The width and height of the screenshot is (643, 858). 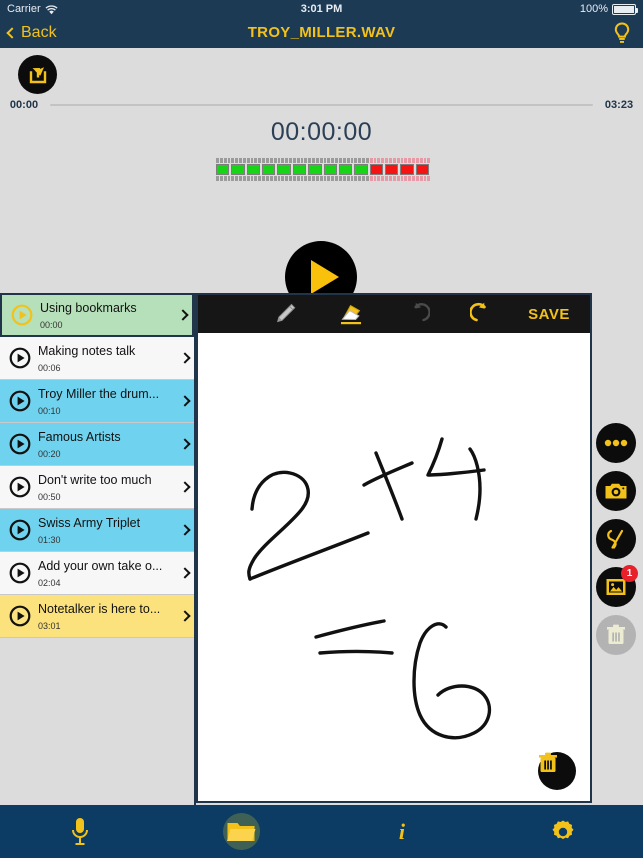 I want to click on list-item: Don't write too much 00:50, so click(x=97, y=487).